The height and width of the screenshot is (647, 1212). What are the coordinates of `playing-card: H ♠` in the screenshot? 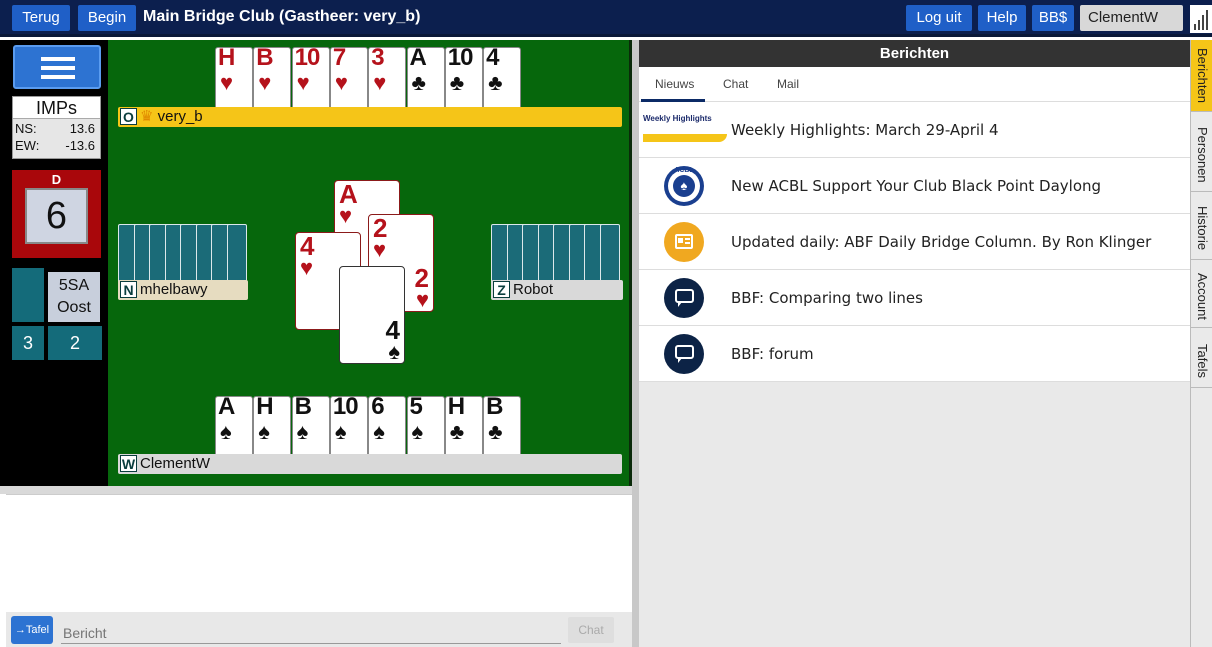 It's located at (272, 428).